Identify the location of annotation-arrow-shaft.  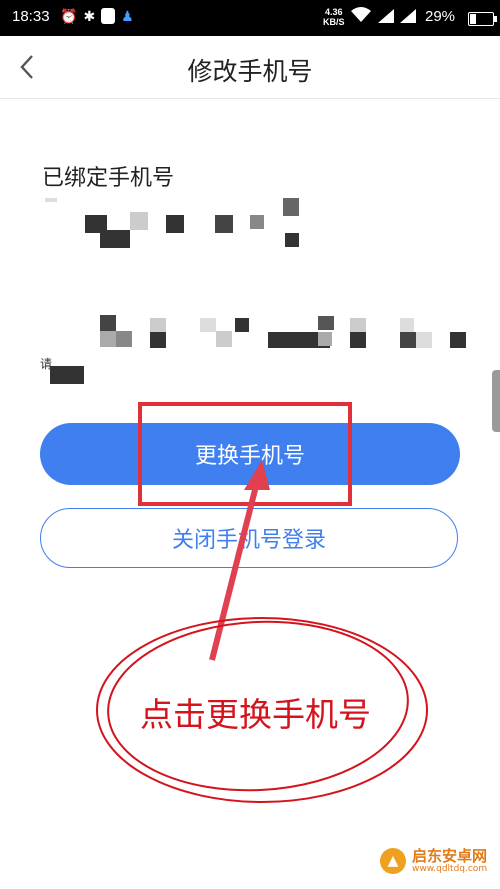
(235, 569).